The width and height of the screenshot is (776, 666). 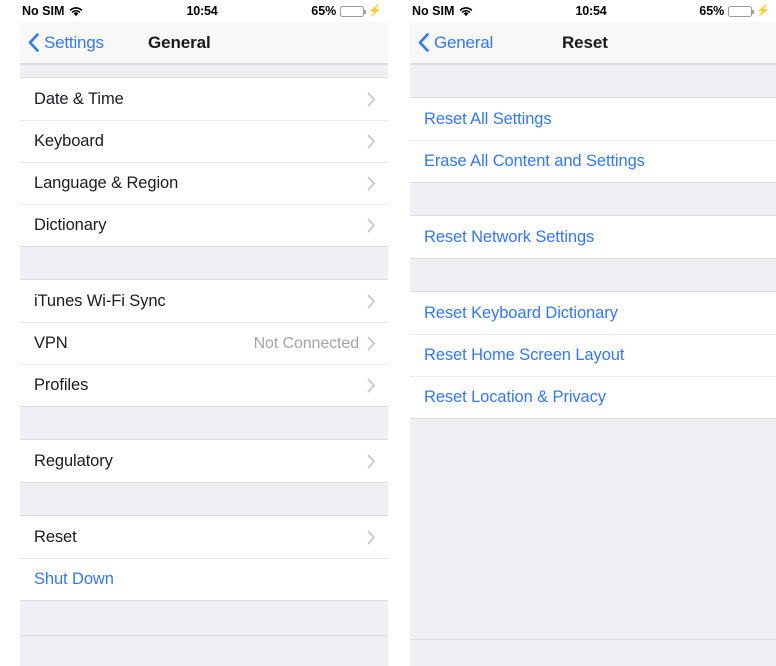 I want to click on settings-group: Reset Shut Down, so click(x=204, y=558).